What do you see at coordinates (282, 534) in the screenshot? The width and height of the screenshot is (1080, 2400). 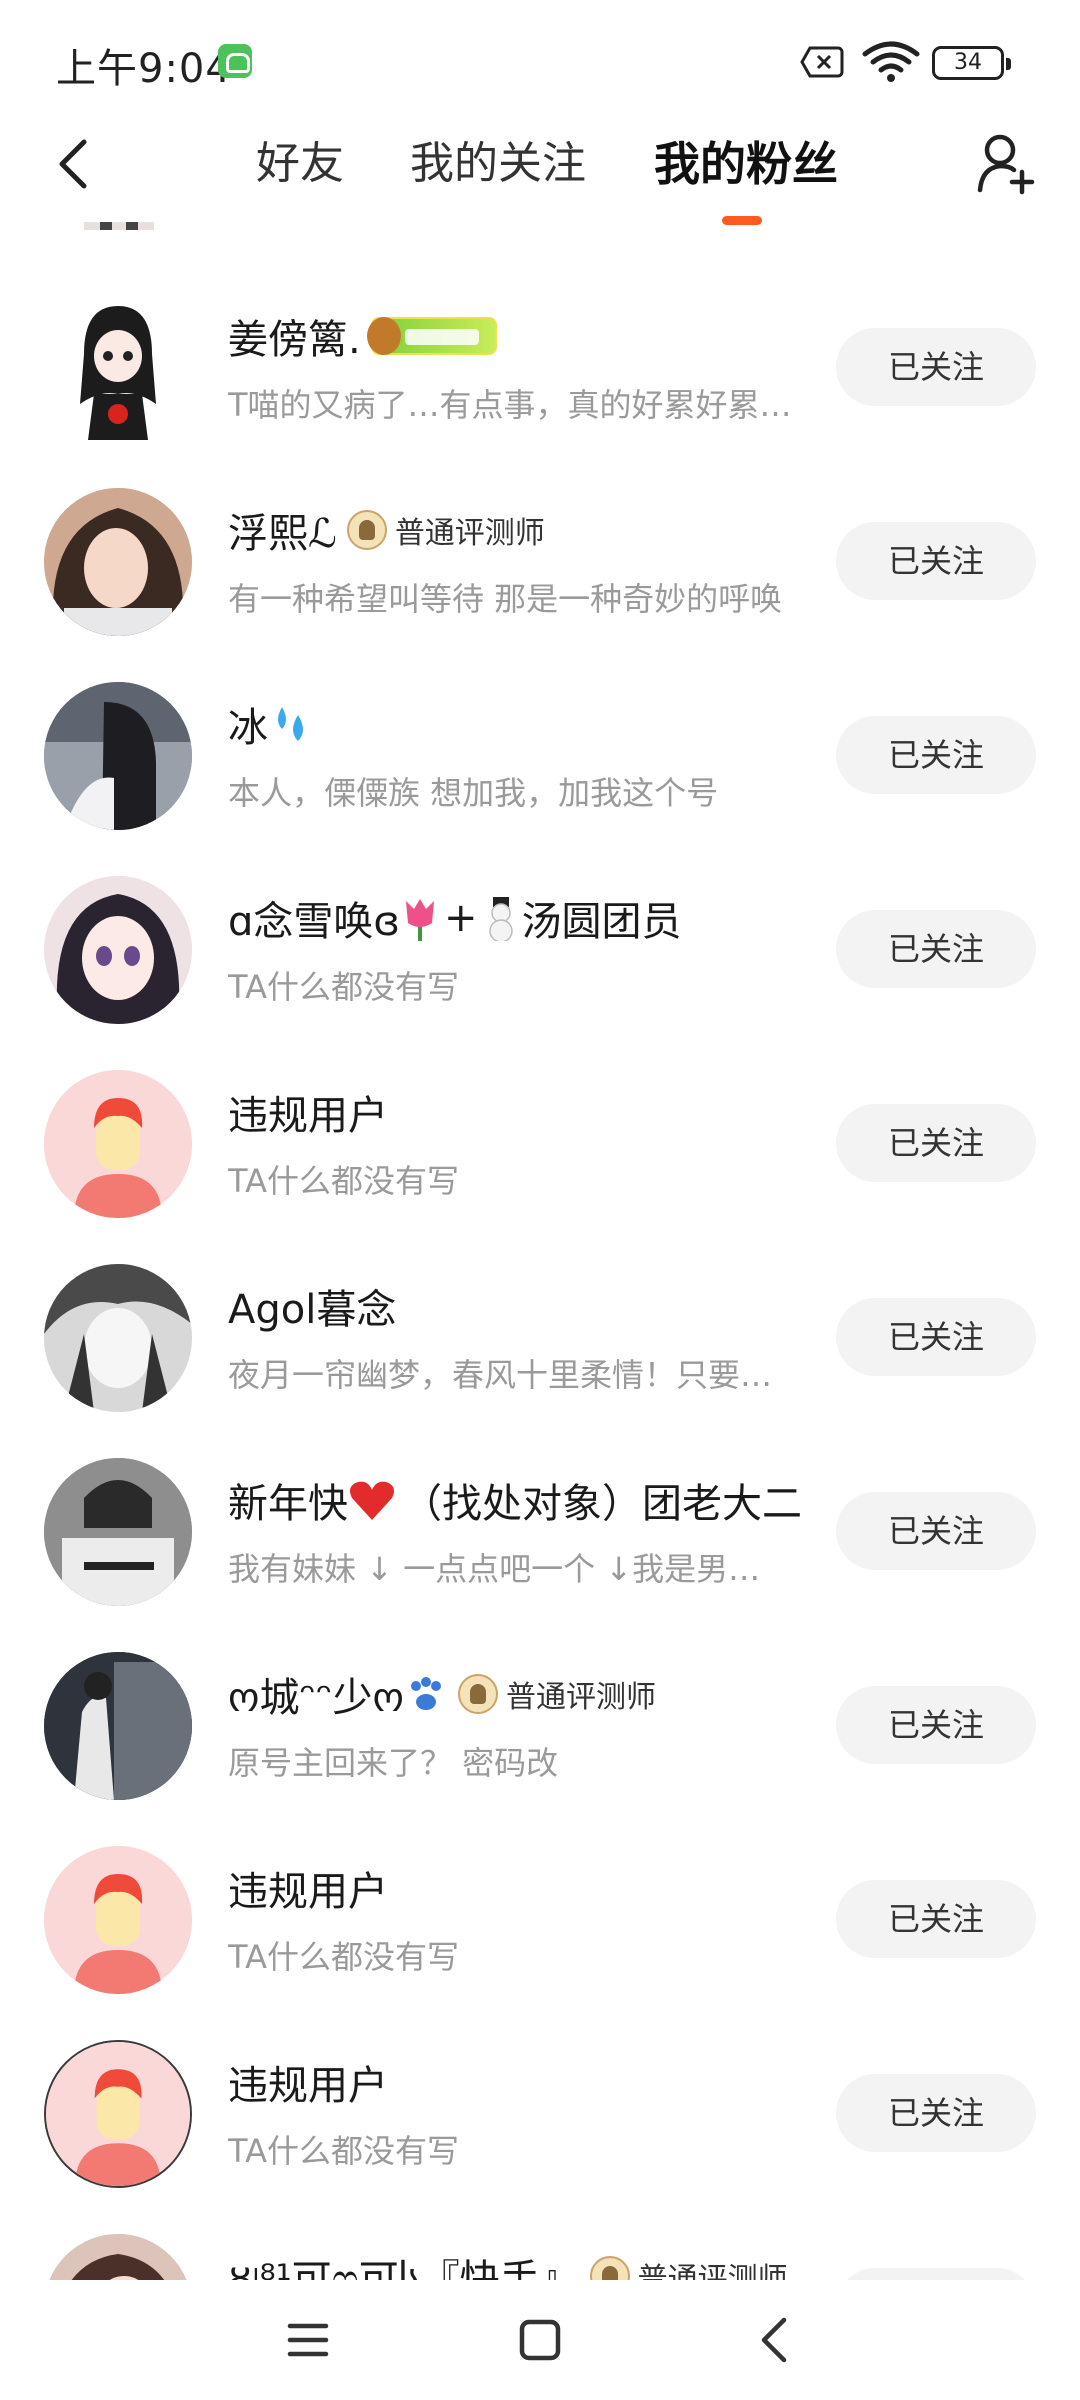 I see `user-name: 浮熙ℒ` at bounding box center [282, 534].